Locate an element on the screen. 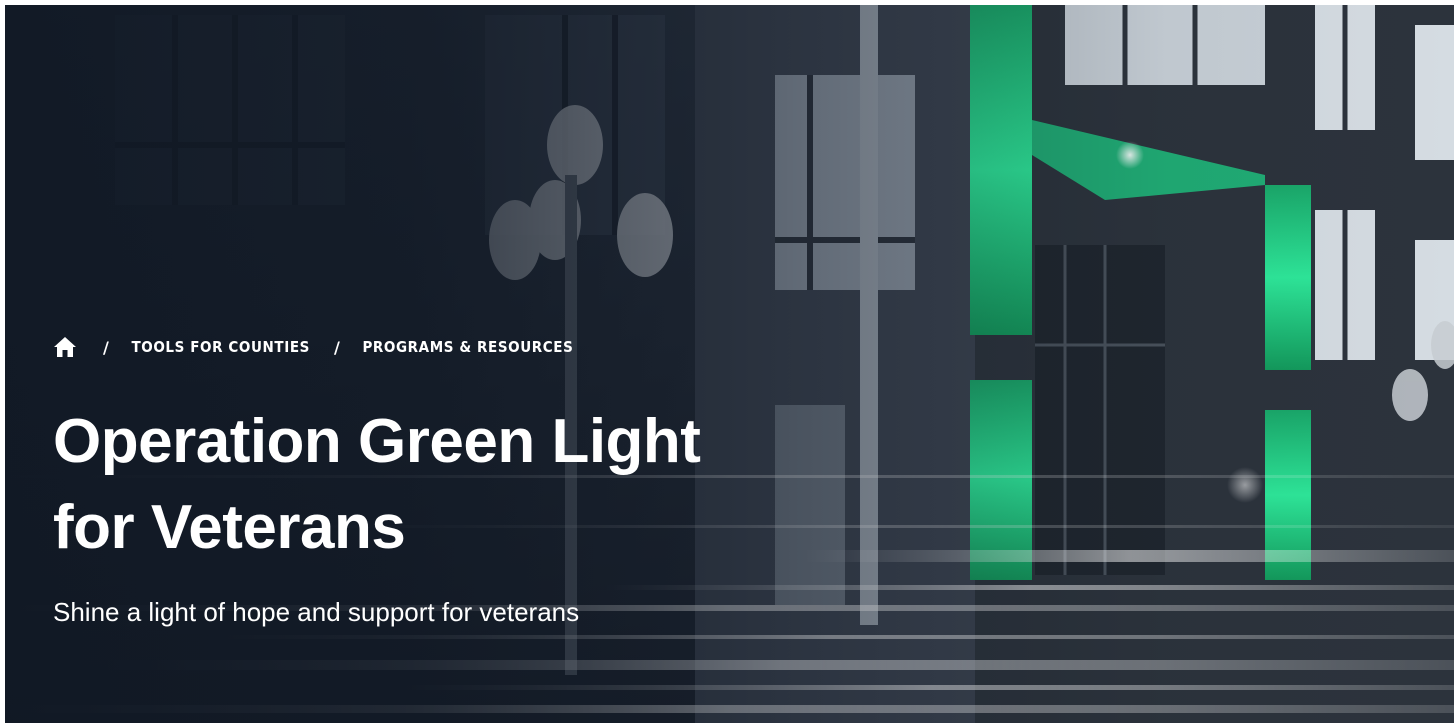 The height and width of the screenshot is (723, 1454). home-icon is located at coordinates (65, 347).